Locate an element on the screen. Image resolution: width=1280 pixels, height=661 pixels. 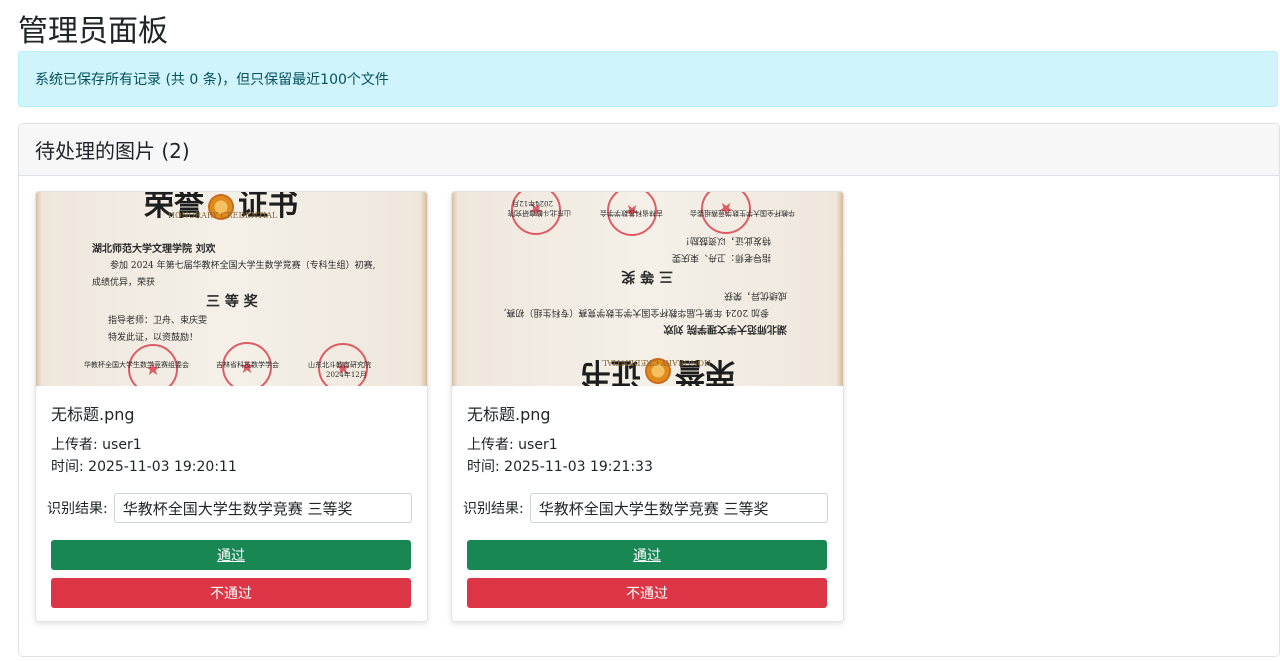
alert-text: 系统已保存所有记录 (共 0 条)，但只保留最近100个文件 is located at coordinates (212, 80).